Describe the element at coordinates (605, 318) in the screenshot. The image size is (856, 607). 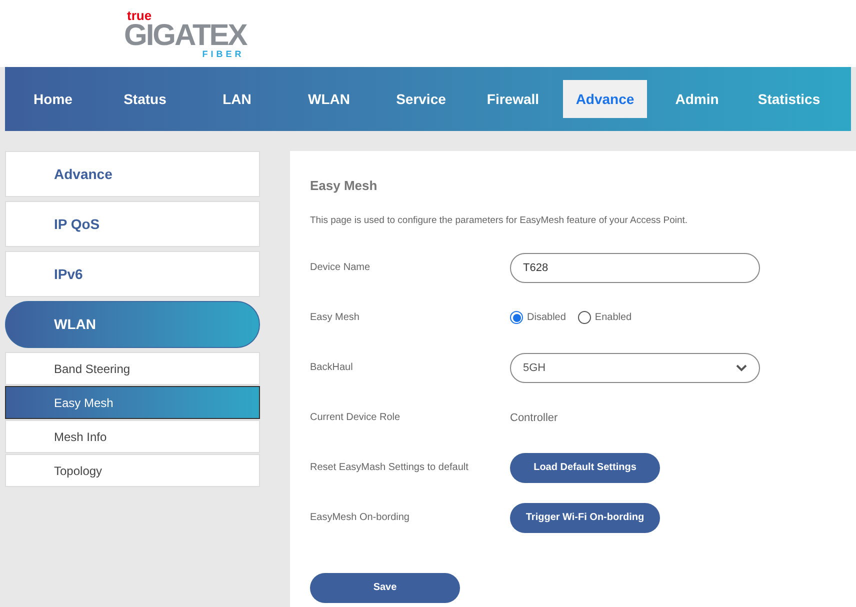
I see `radio-option: Enabled` at that location.